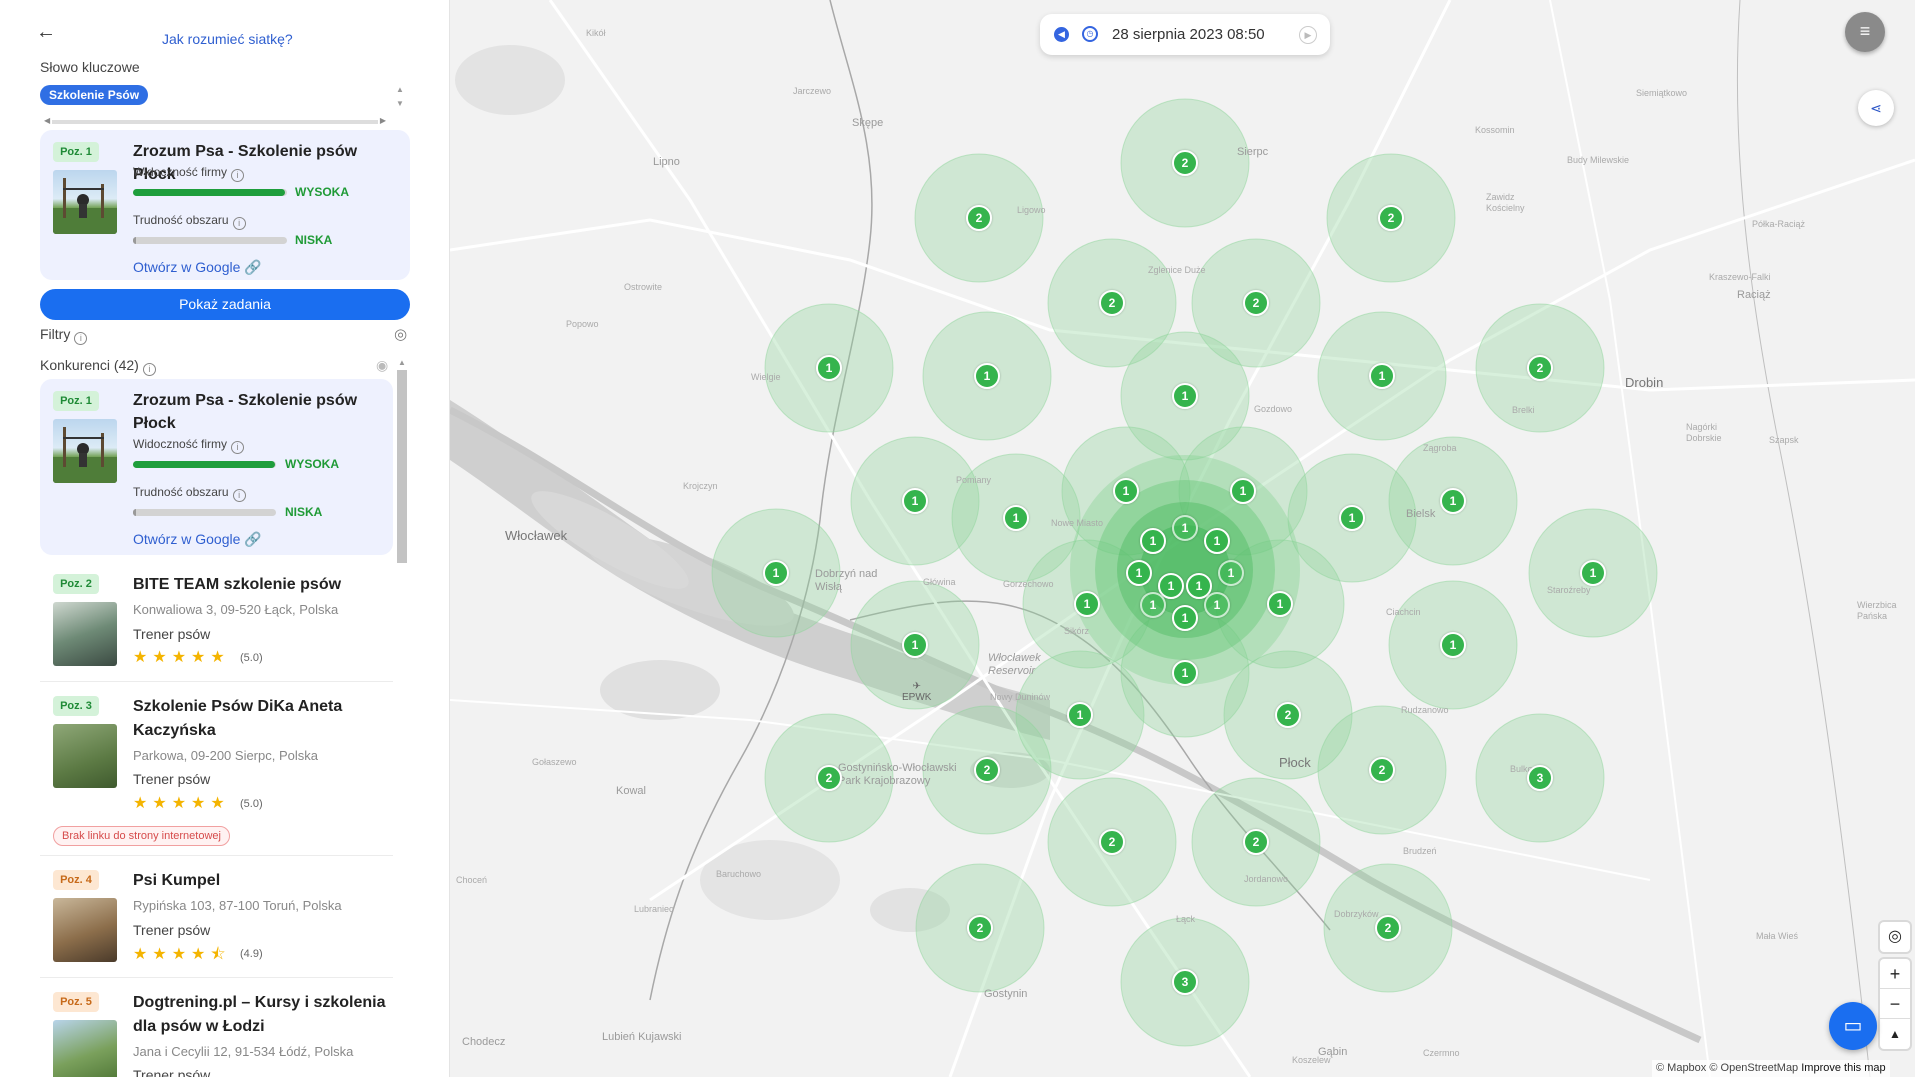 This screenshot has width=1915, height=1077. I want to click on hamburger-menu-icon: ≡, so click(1865, 32).